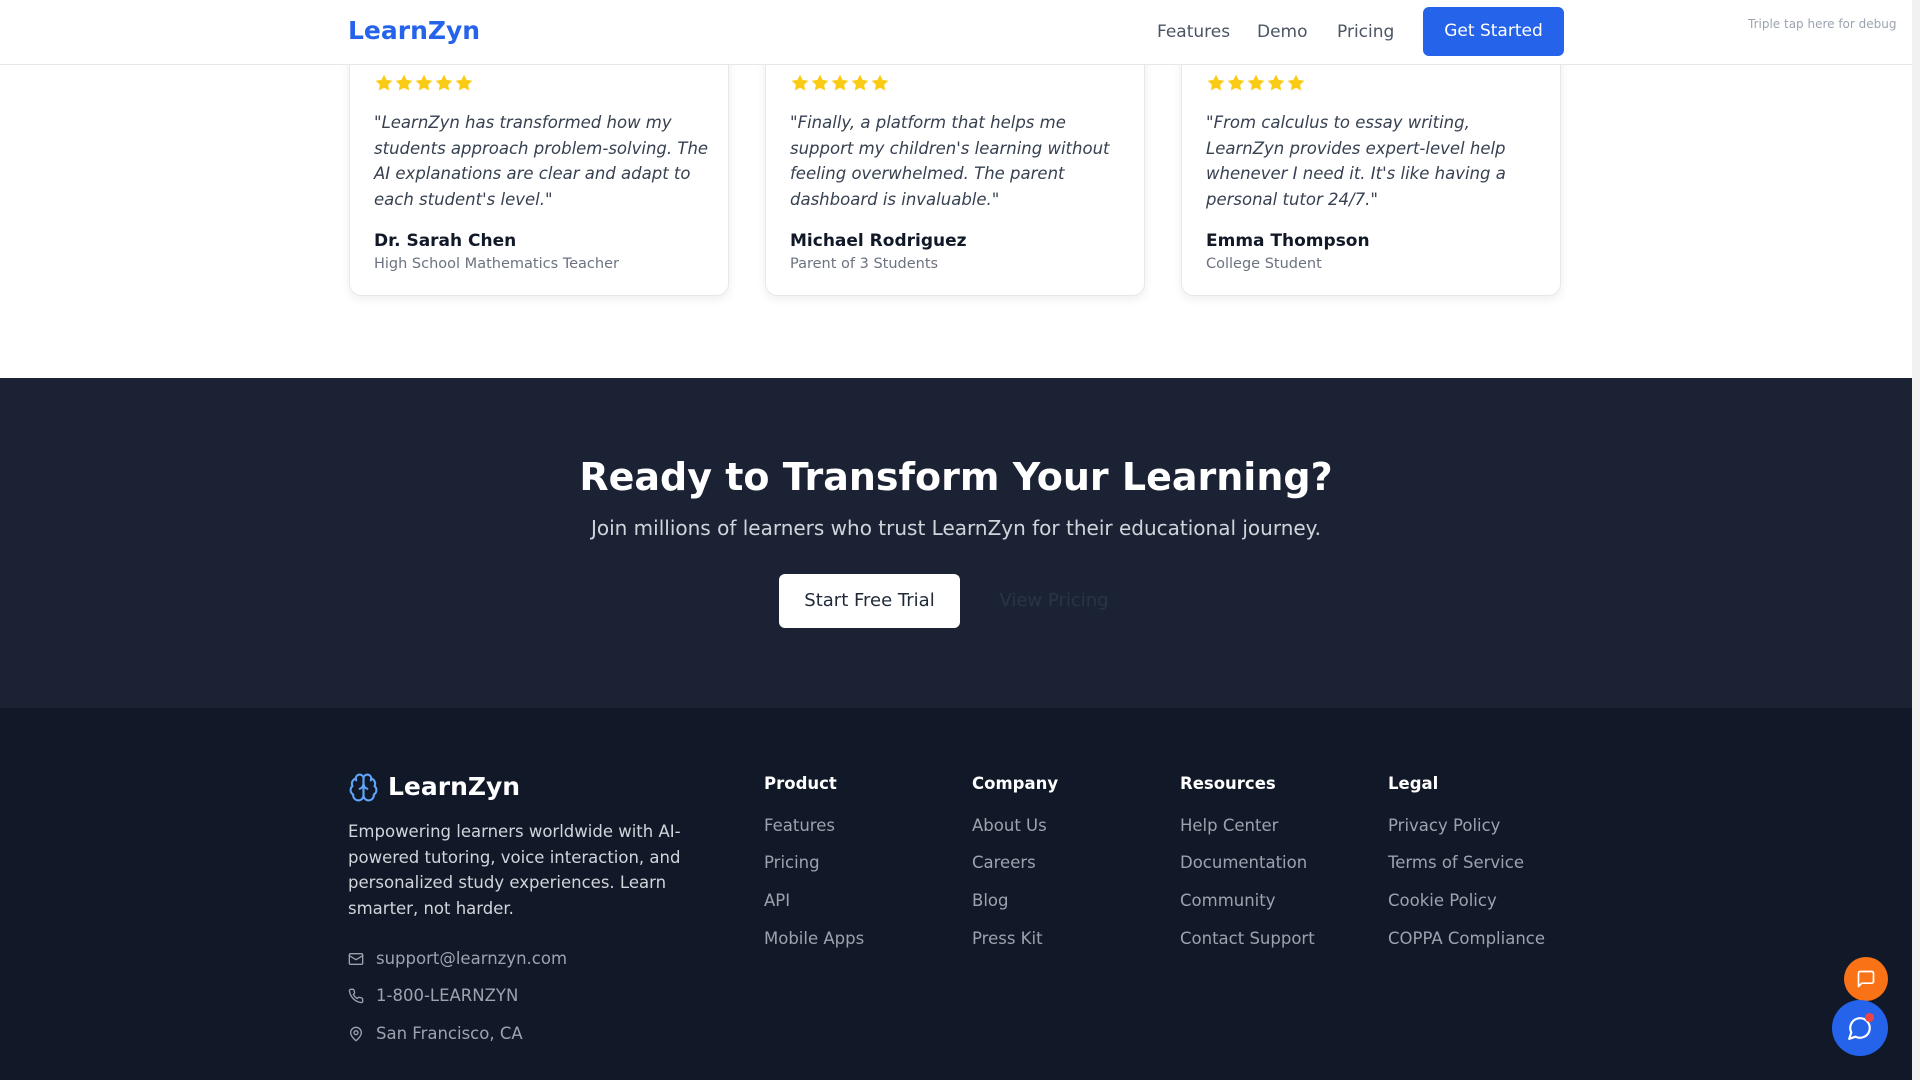 This screenshot has width=1920, height=1080. What do you see at coordinates (414, 31) in the screenshot?
I see `site-logo: LearnZyn` at bounding box center [414, 31].